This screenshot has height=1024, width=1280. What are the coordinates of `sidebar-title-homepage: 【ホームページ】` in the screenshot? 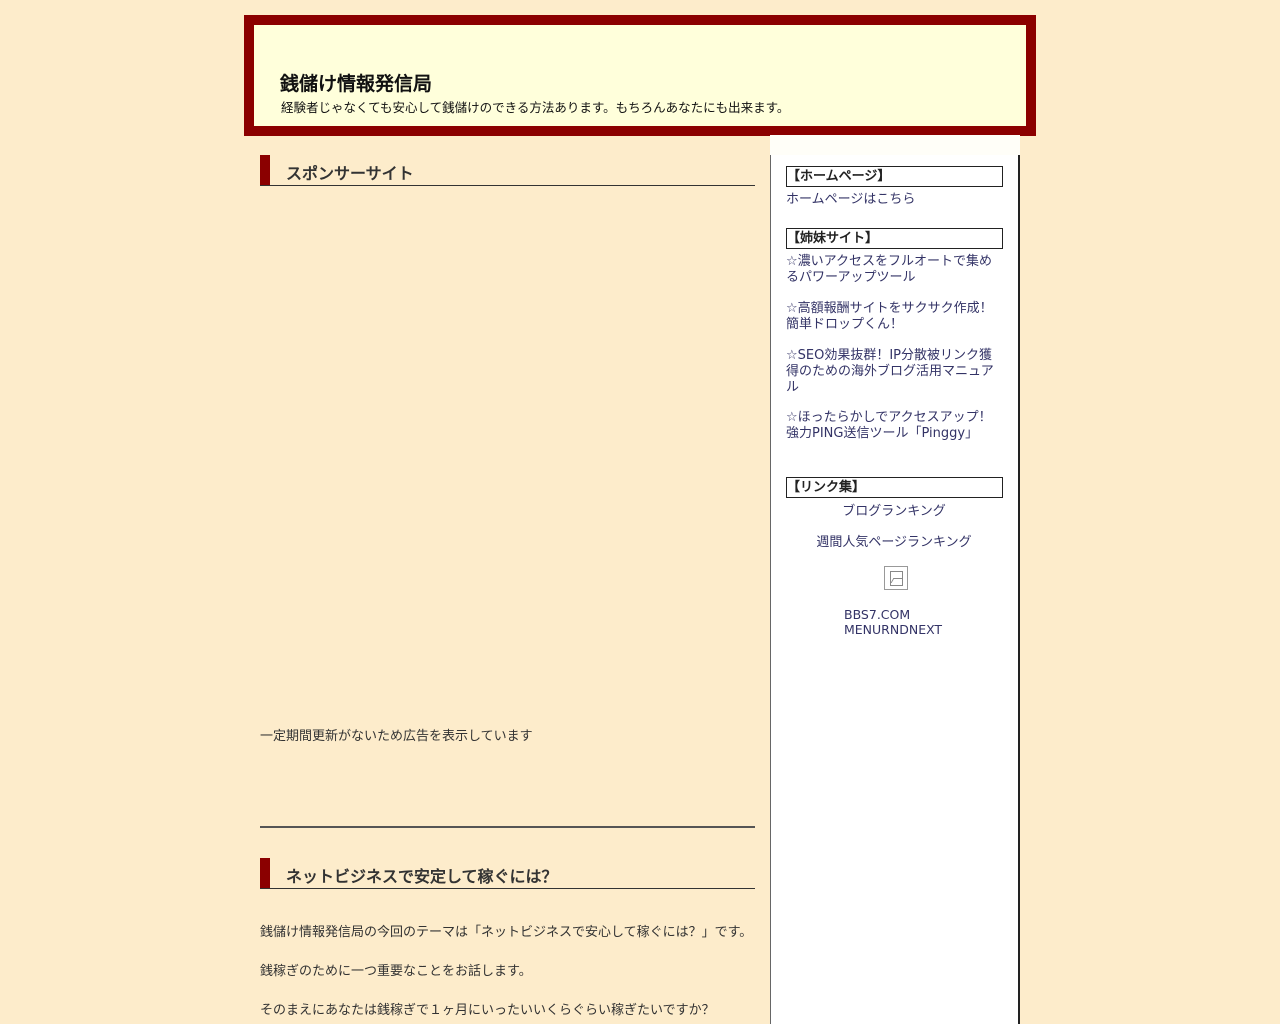 It's located at (894, 176).